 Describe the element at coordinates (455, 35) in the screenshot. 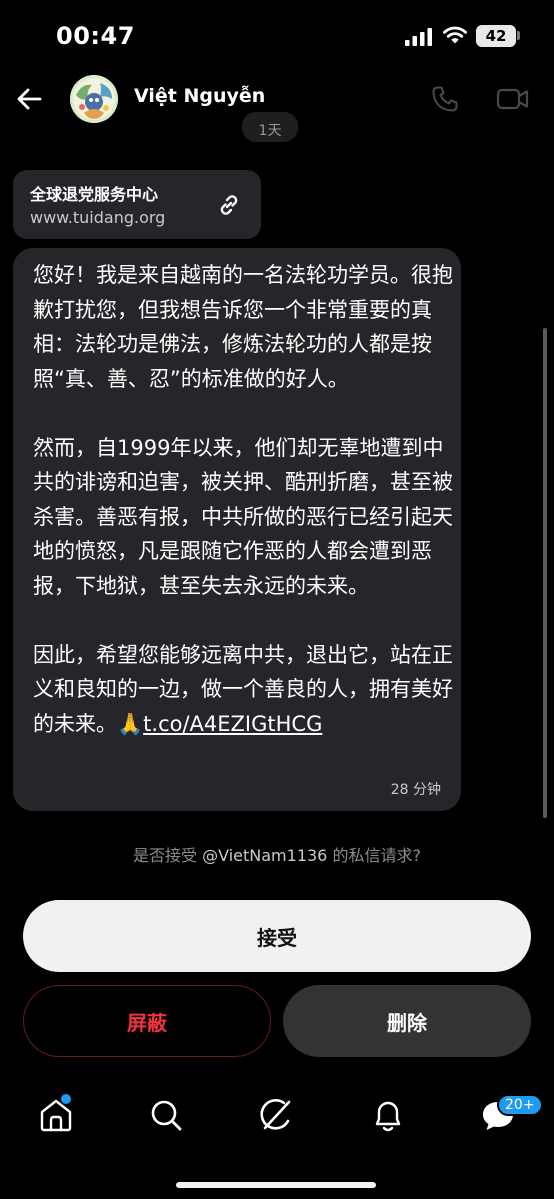

I see `wifi-icon` at that location.